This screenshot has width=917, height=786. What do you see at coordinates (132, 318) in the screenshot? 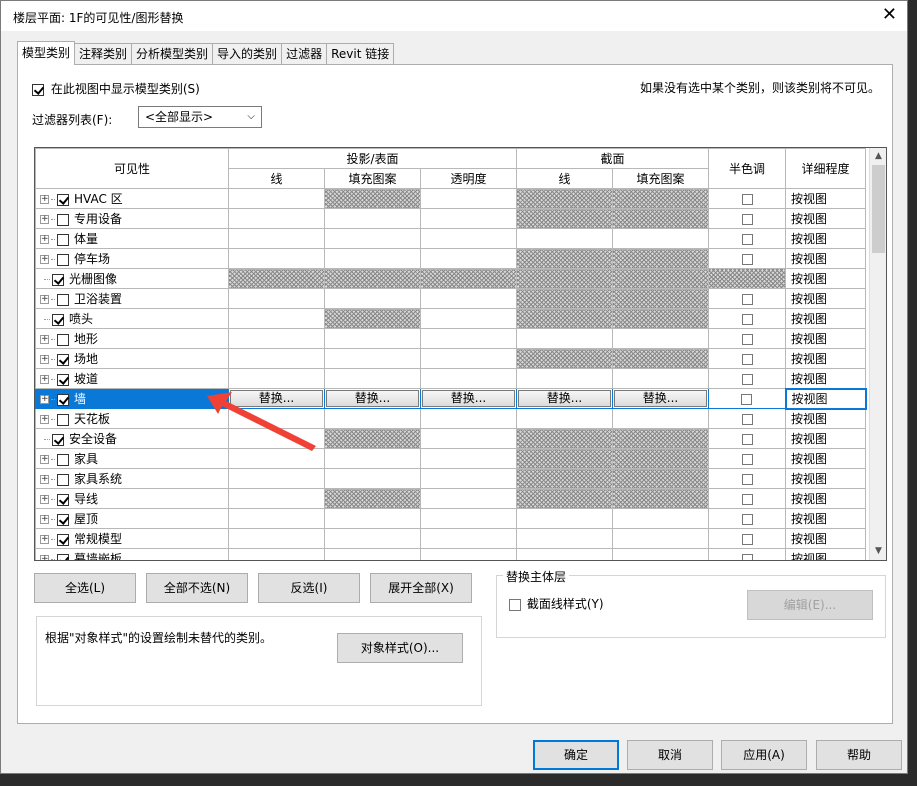
I see `category-cell: 喷头` at bounding box center [132, 318].